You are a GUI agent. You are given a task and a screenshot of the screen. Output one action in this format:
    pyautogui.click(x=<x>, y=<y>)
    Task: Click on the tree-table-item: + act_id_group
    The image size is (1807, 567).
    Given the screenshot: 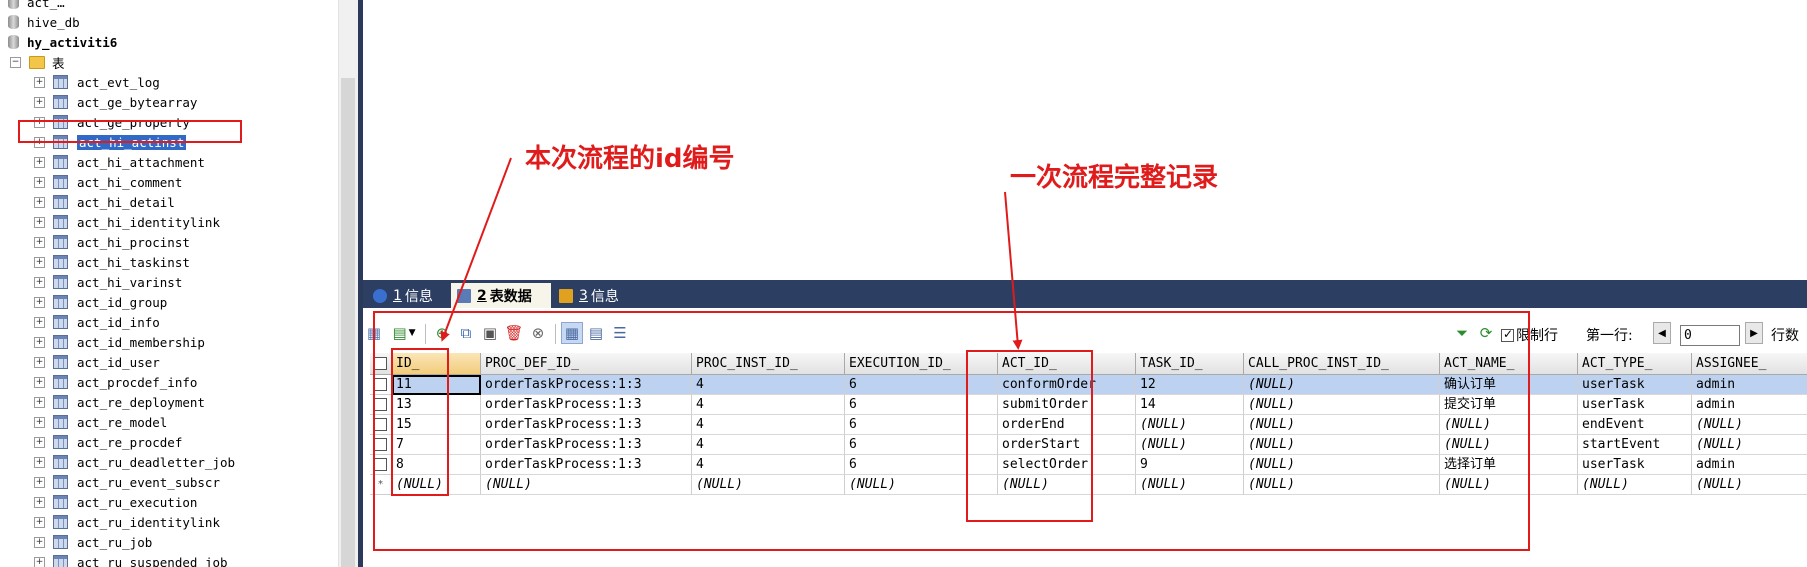 What is the action you would take?
    pyautogui.click(x=100, y=302)
    